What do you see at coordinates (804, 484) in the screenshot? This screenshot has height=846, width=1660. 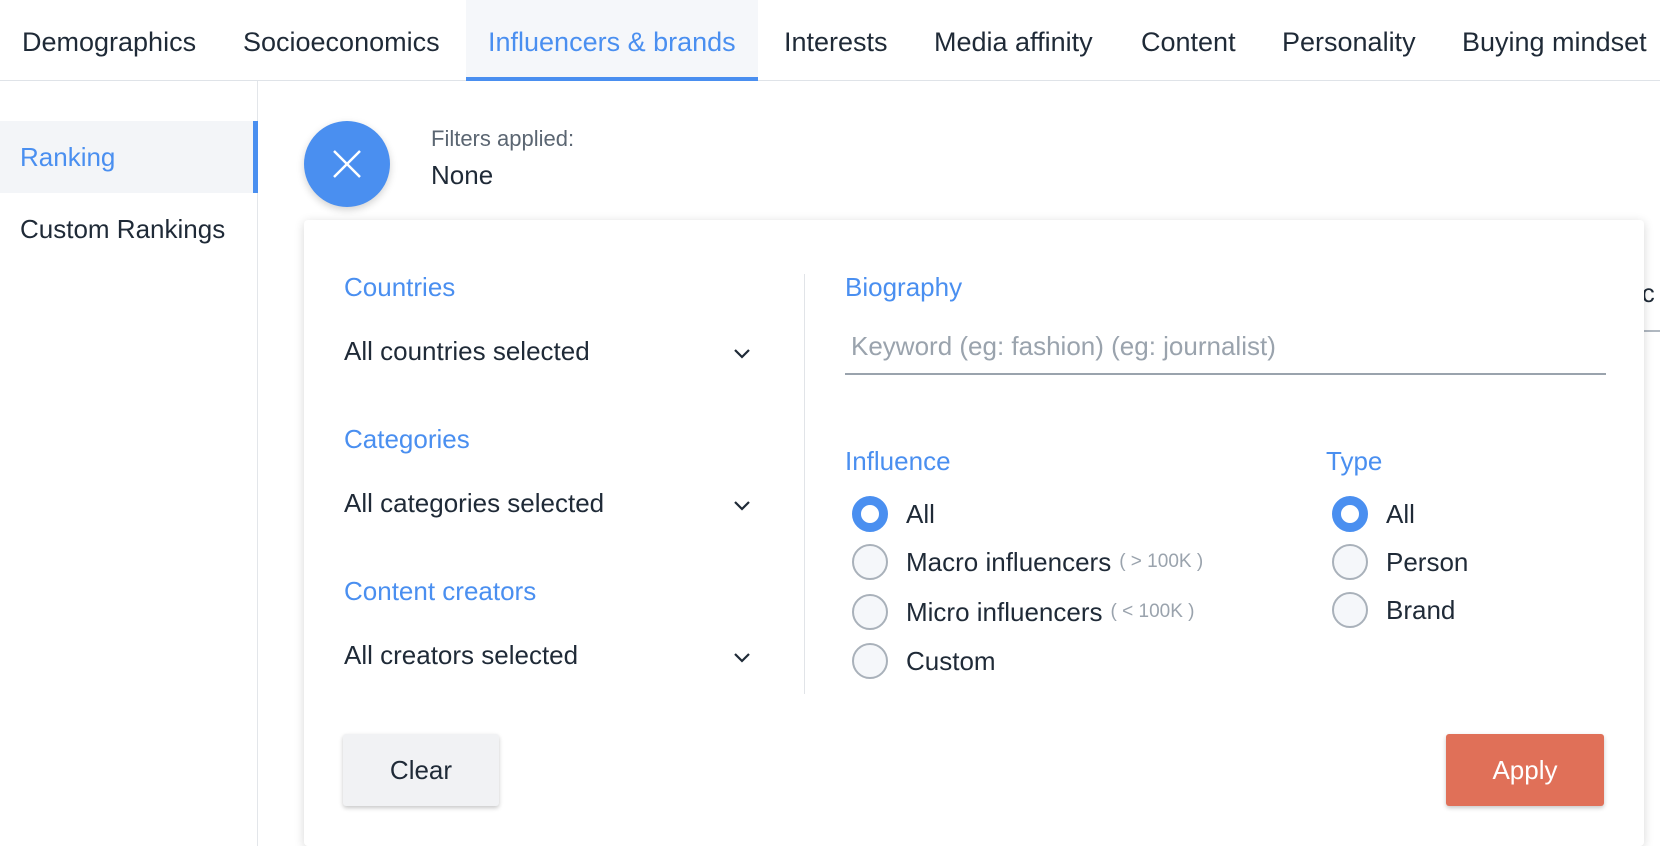 I see `panel-divider` at bounding box center [804, 484].